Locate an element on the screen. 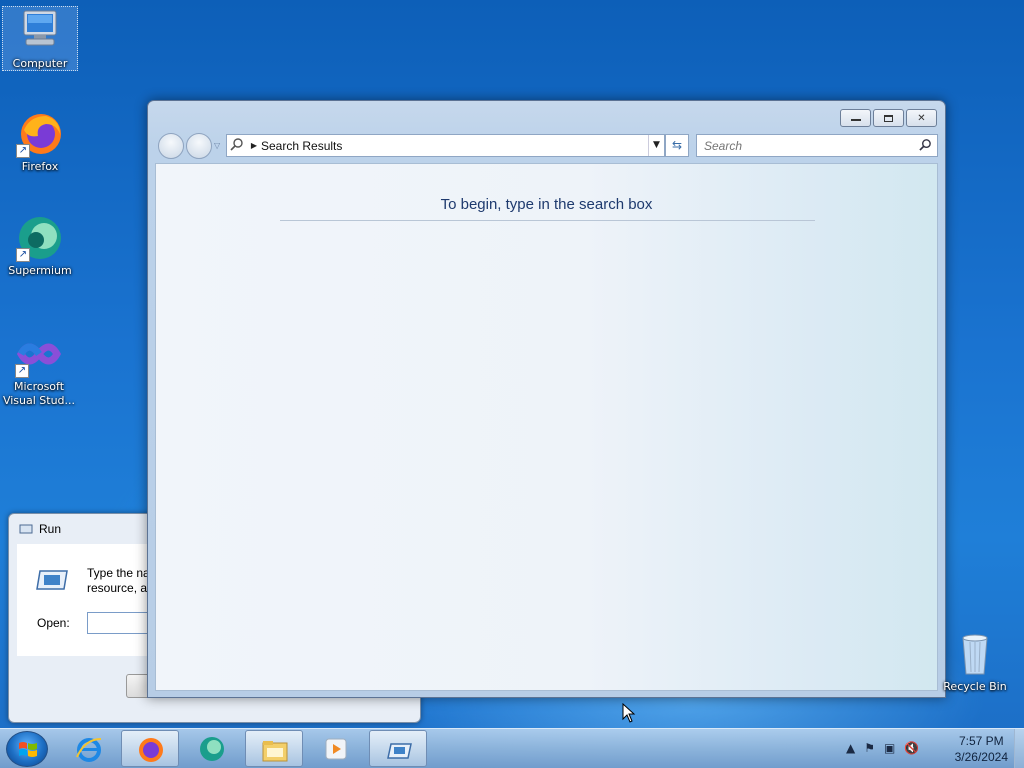 This screenshot has height=768, width=1024. search-folder-icon is located at coordinates (237, 145).